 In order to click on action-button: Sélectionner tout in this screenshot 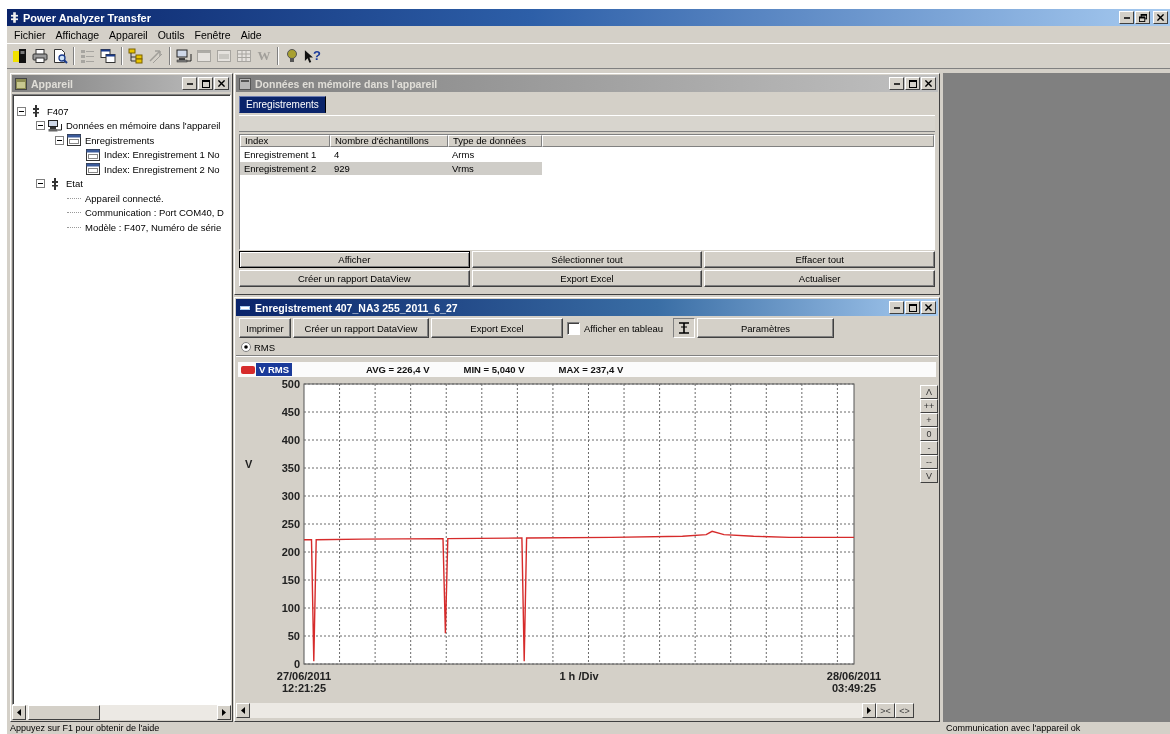, I will do `click(587, 259)`.